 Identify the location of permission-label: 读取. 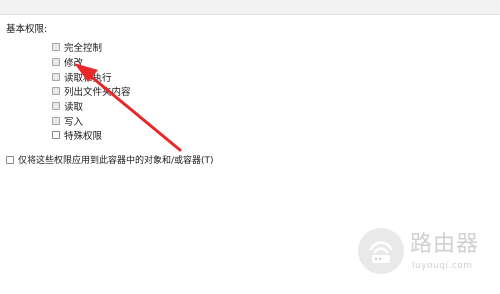
(74, 108).